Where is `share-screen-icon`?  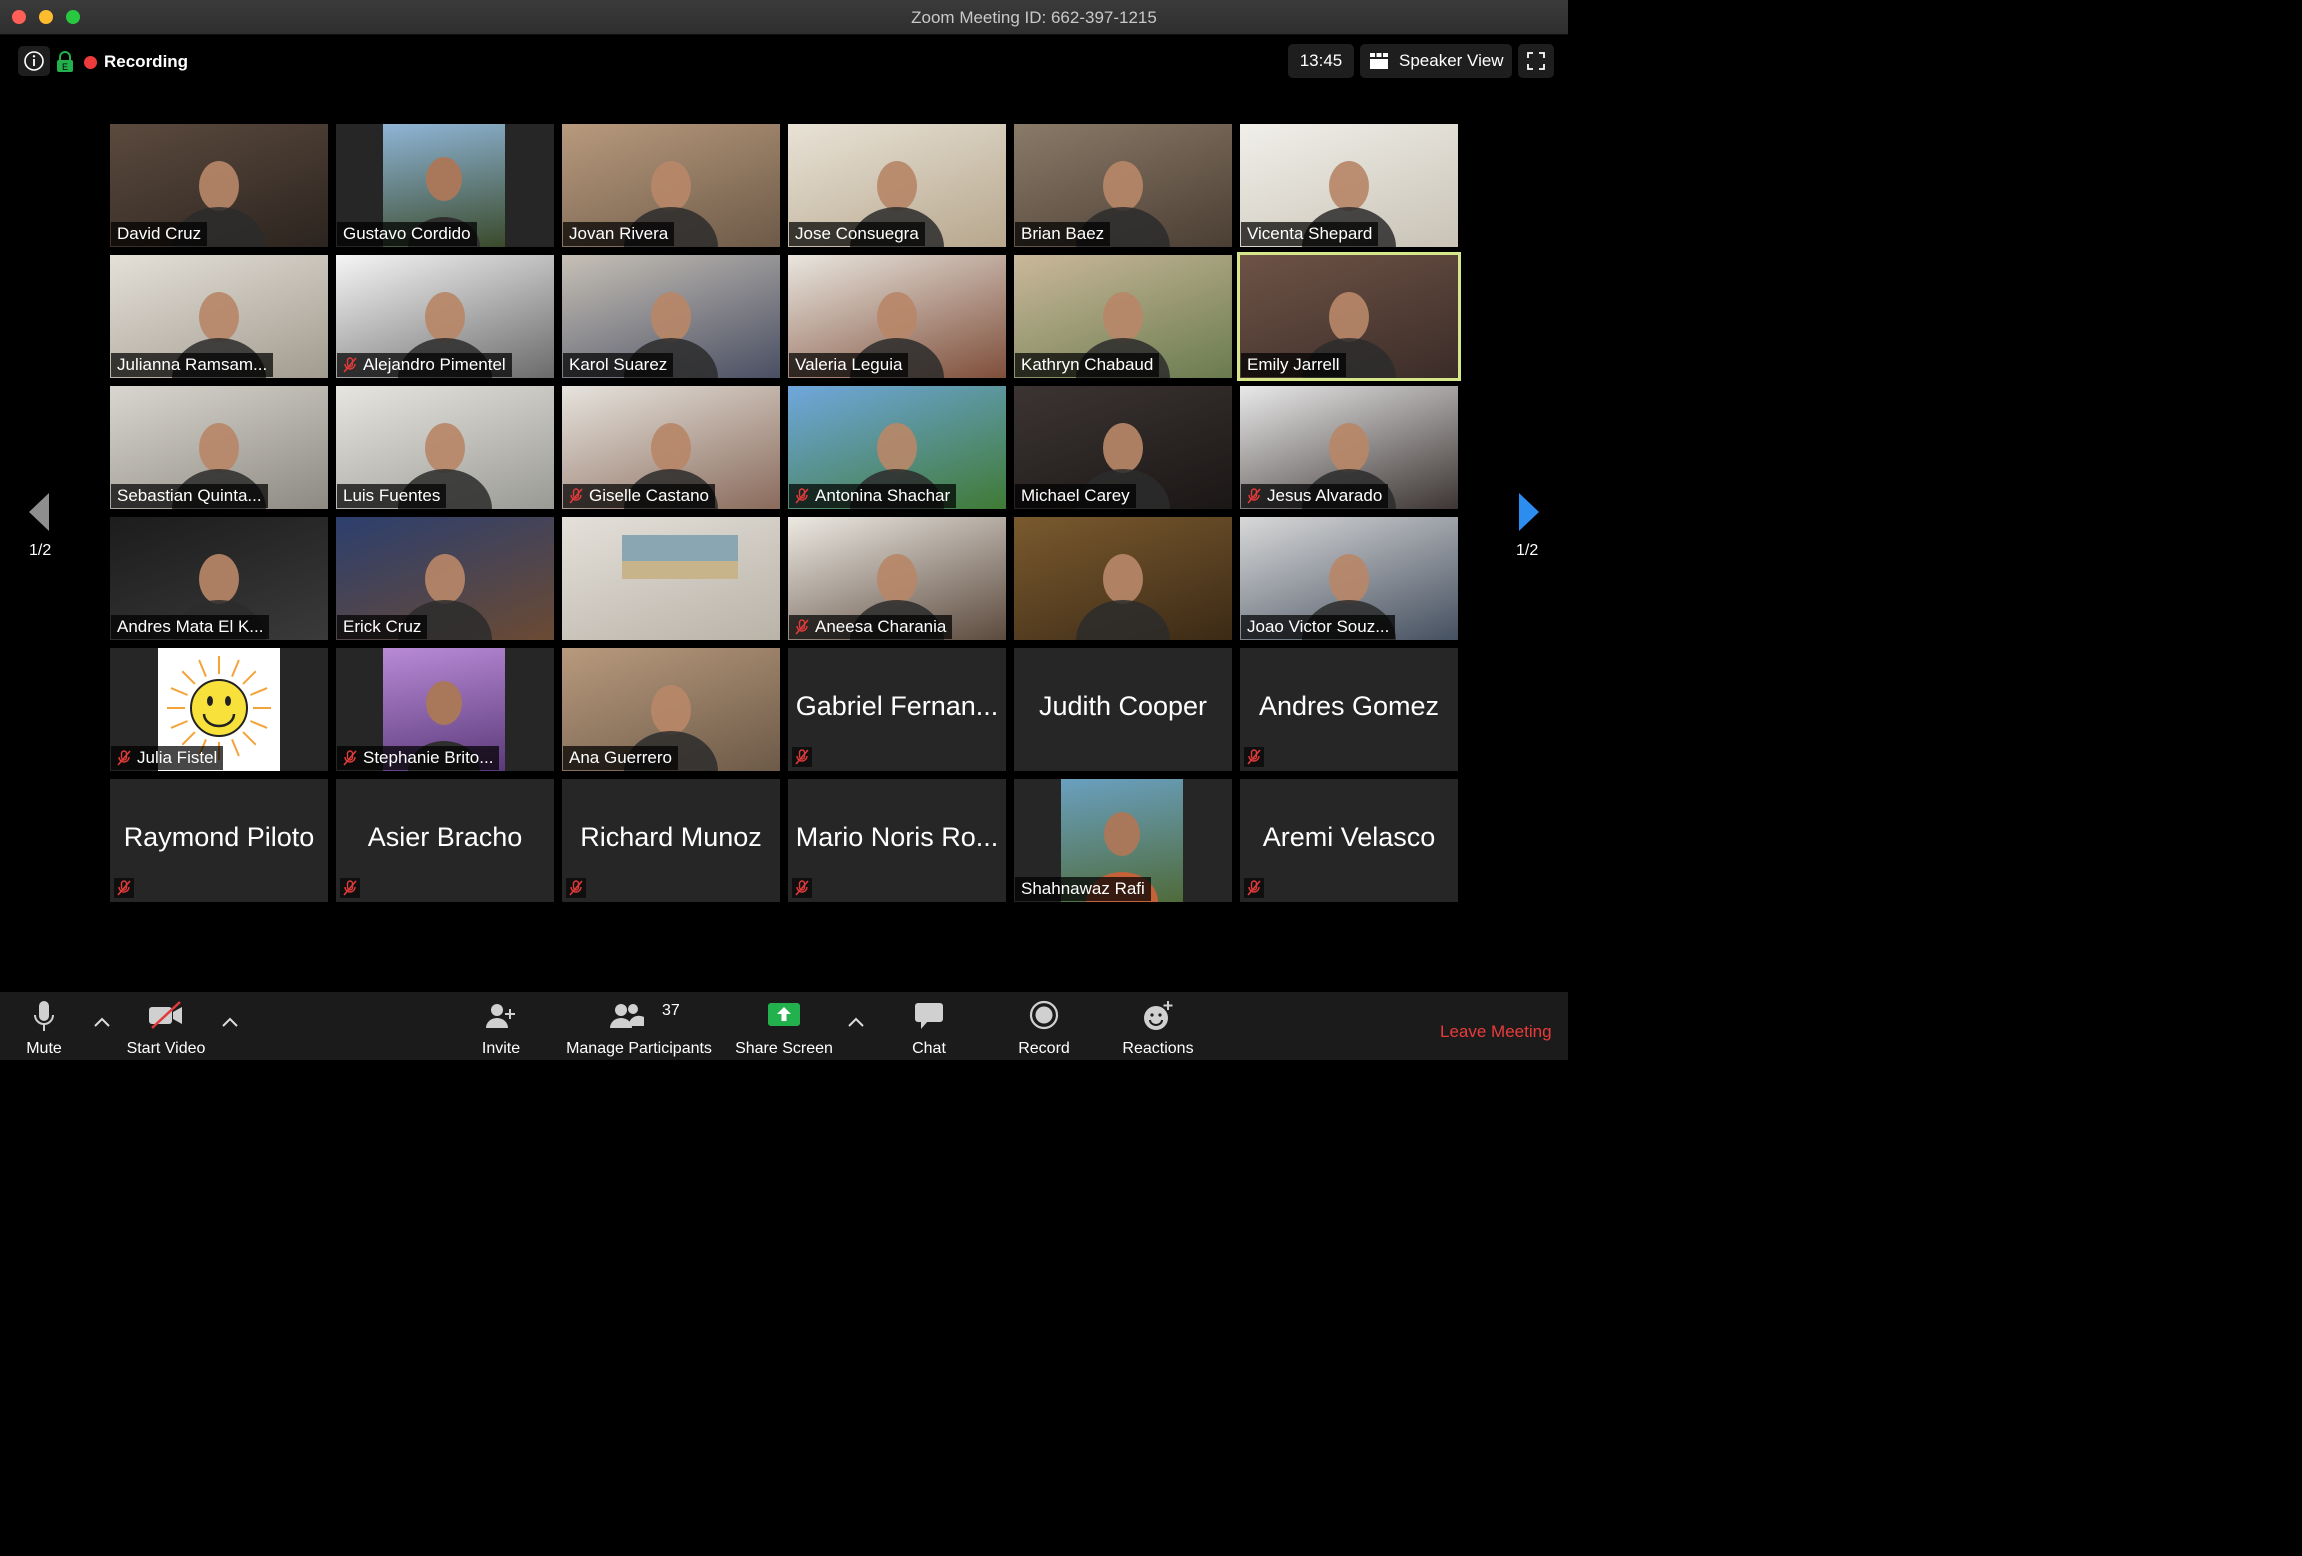
share-screen-icon is located at coordinates (784, 1014).